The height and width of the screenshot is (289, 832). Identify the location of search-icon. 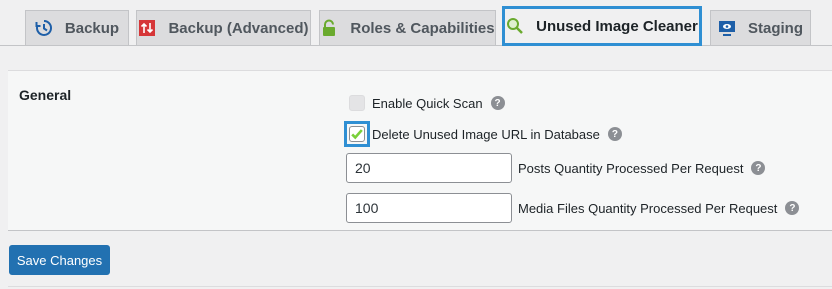
(515, 26).